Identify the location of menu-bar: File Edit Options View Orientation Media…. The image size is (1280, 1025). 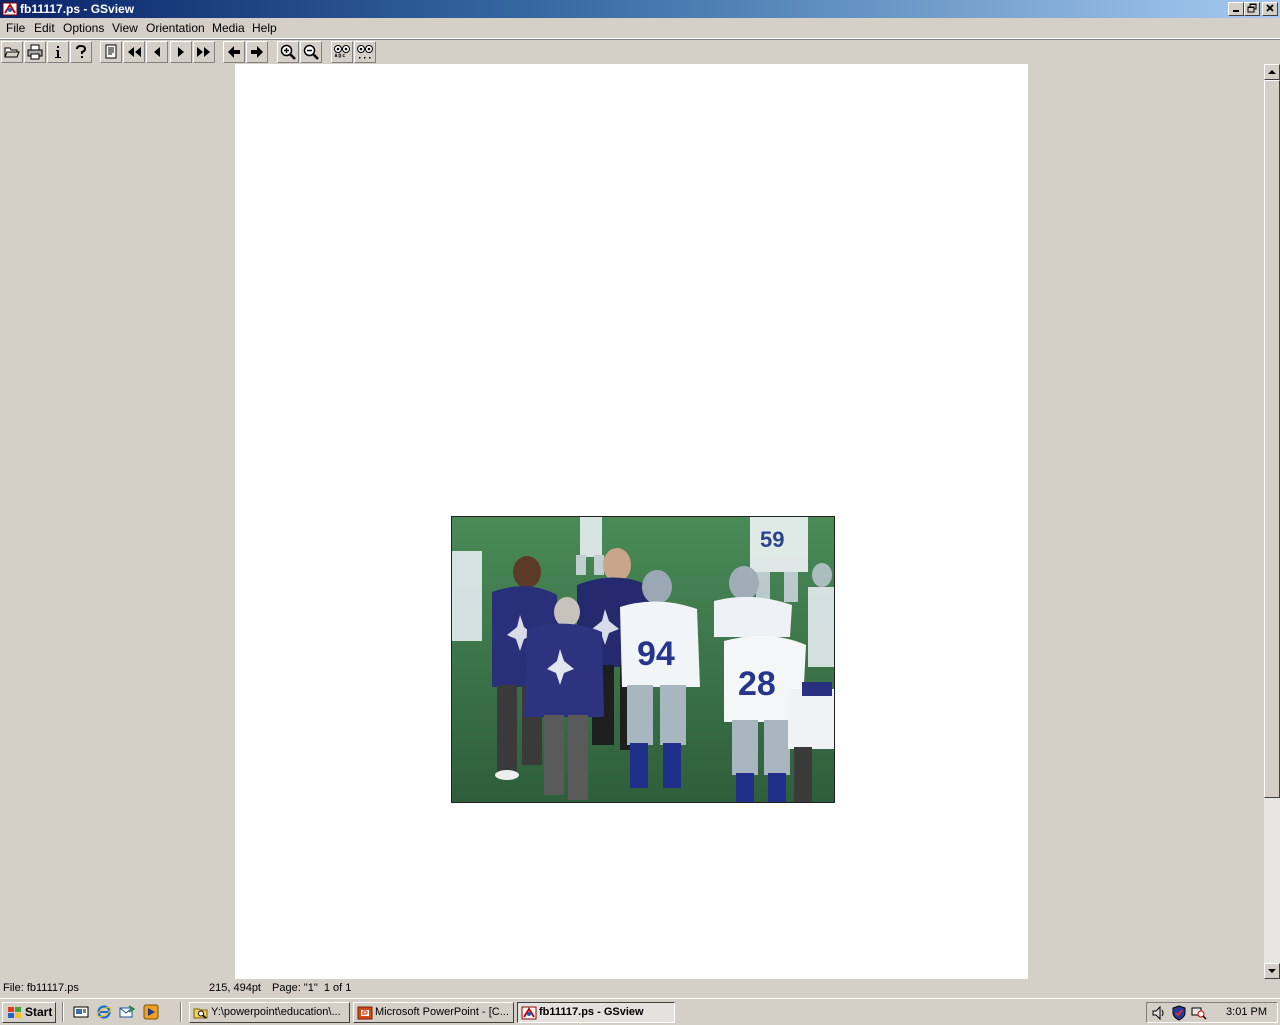
(640, 28).